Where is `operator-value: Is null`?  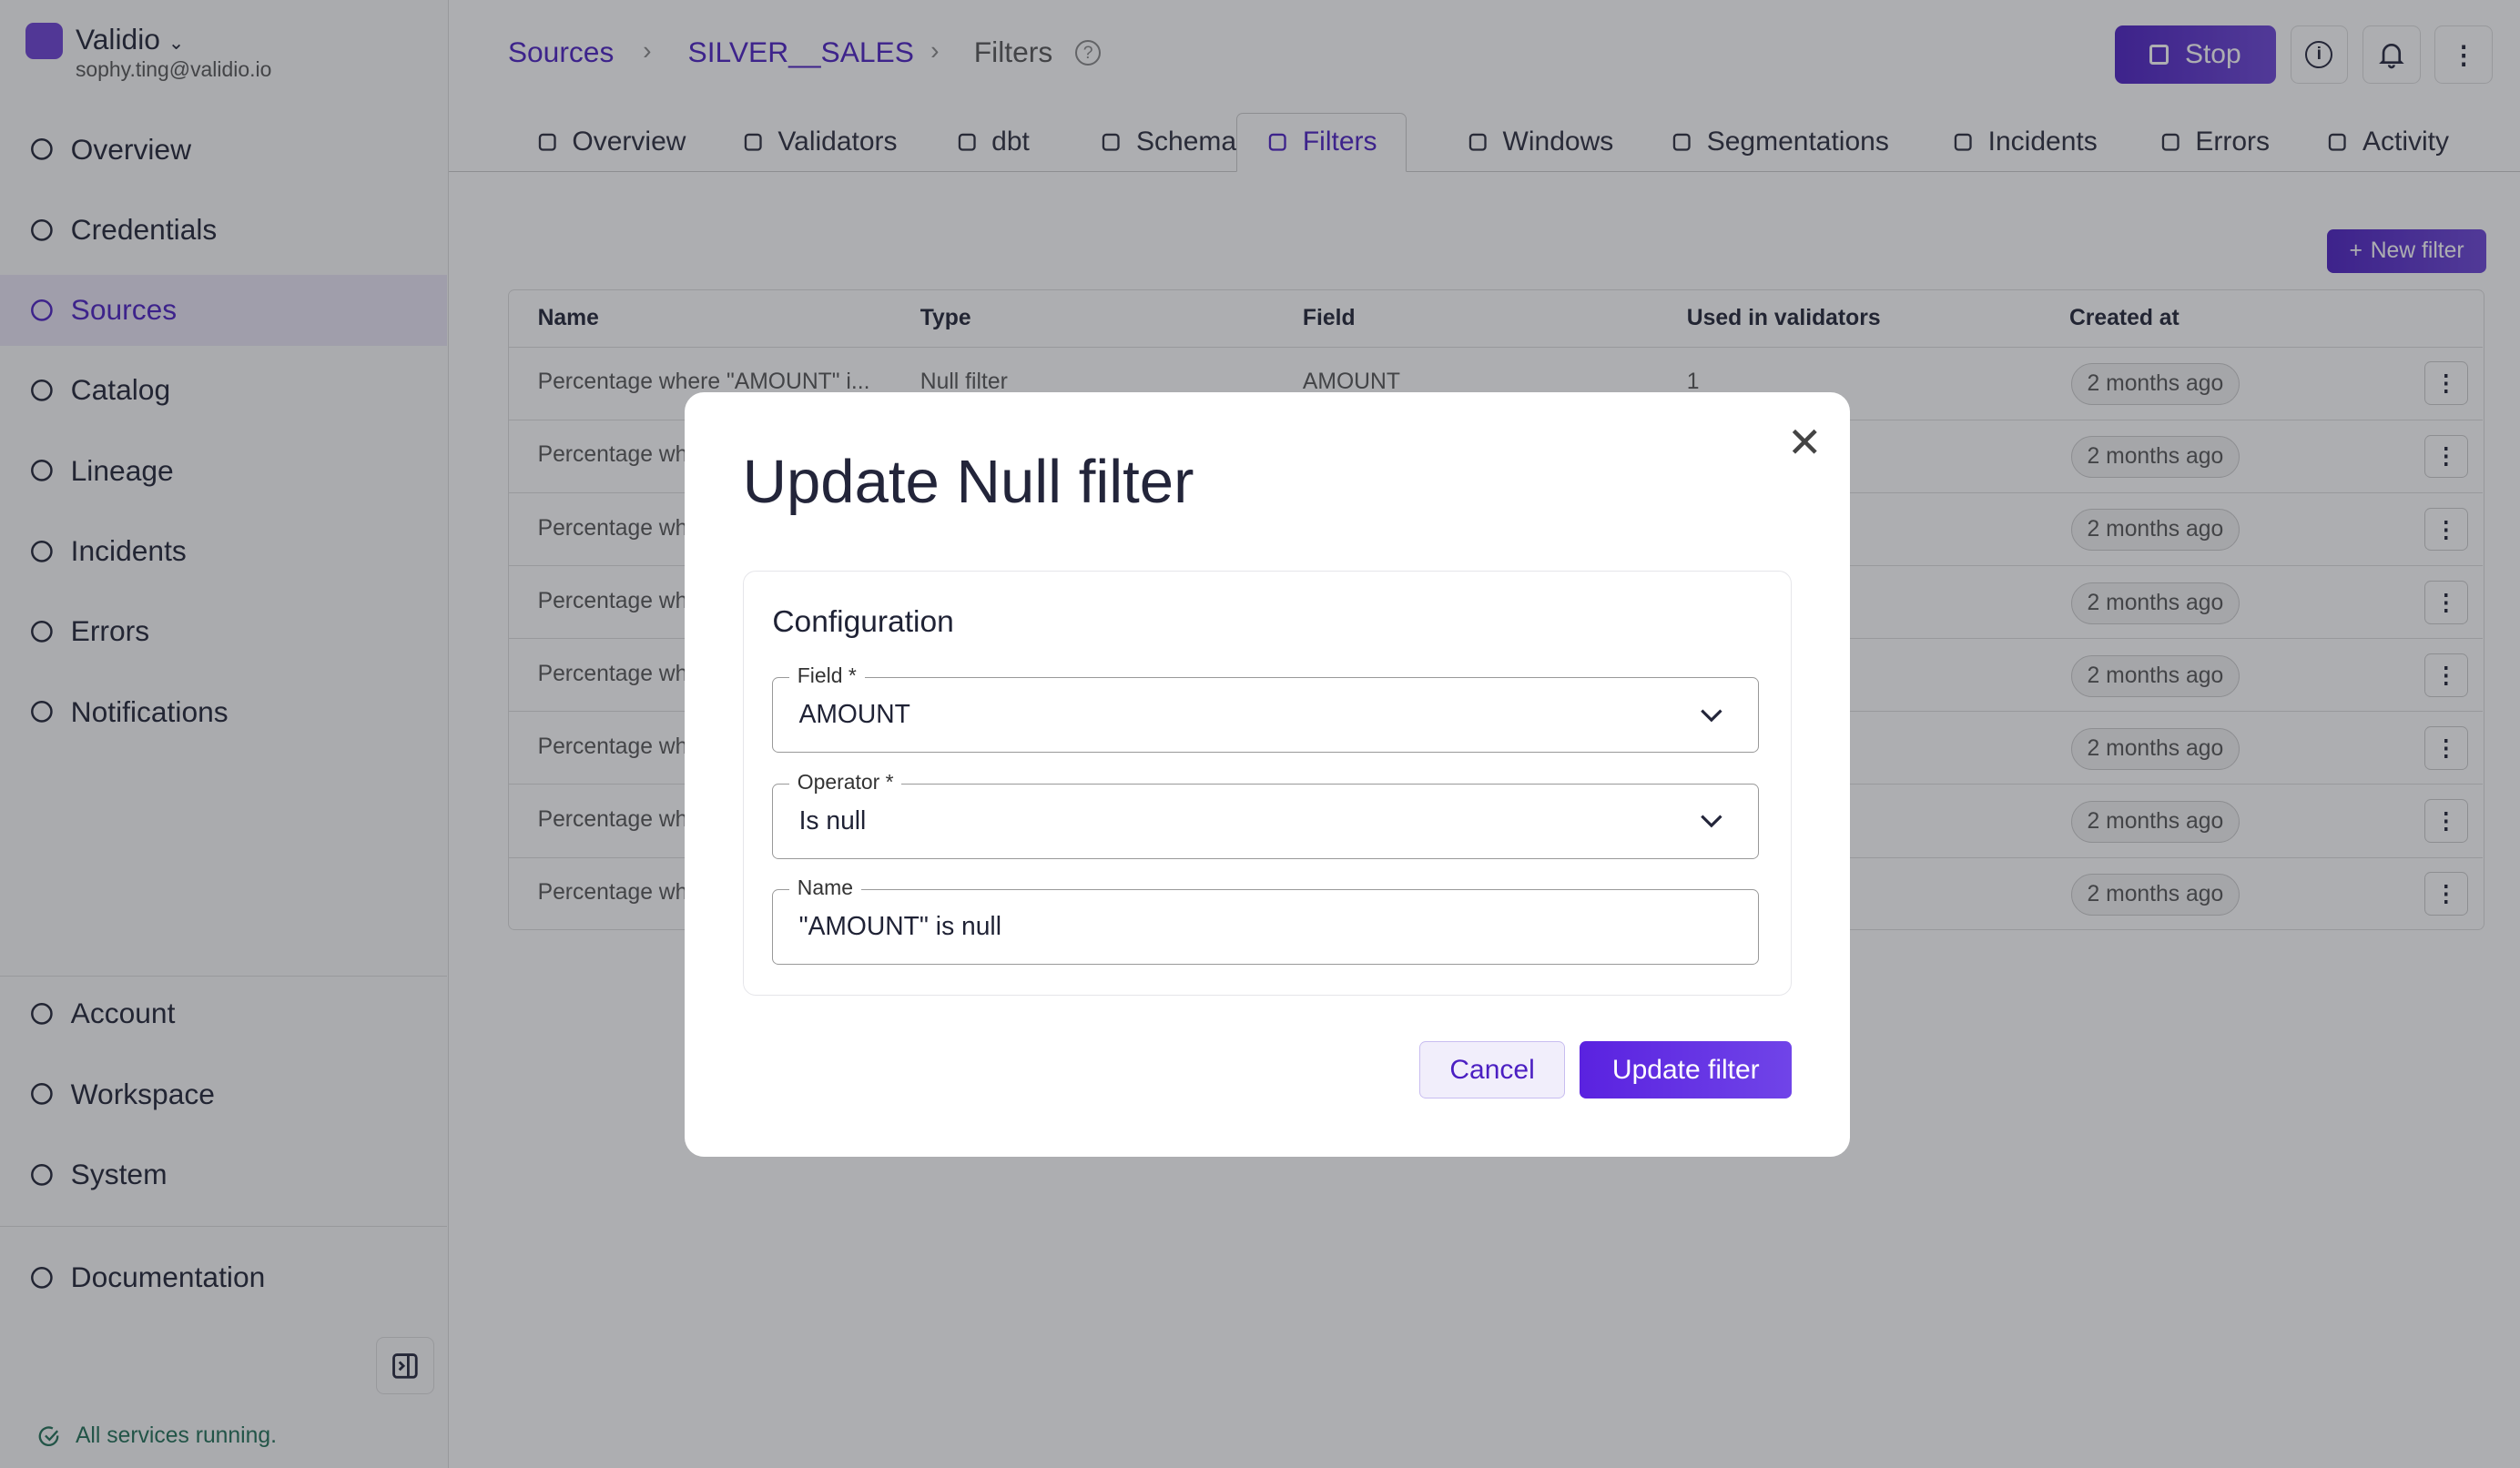 operator-value: Is null is located at coordinates (833, 820).